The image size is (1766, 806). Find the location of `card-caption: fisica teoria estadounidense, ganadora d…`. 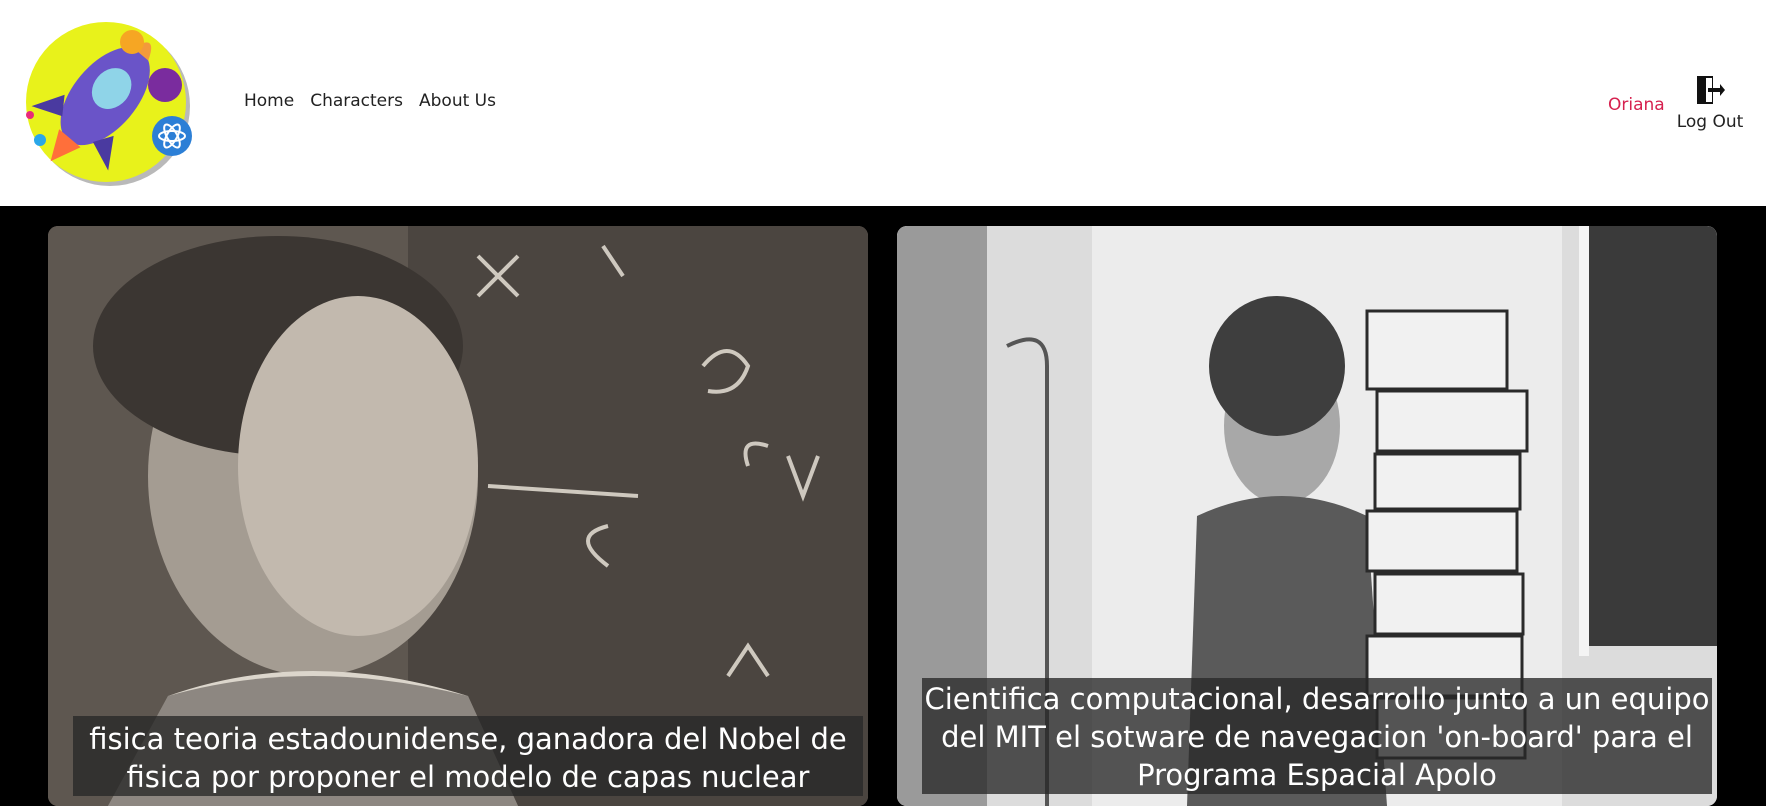

card-caption: fisica teoria estadounidense, ganadora d… is located at coordinates (468, 756).